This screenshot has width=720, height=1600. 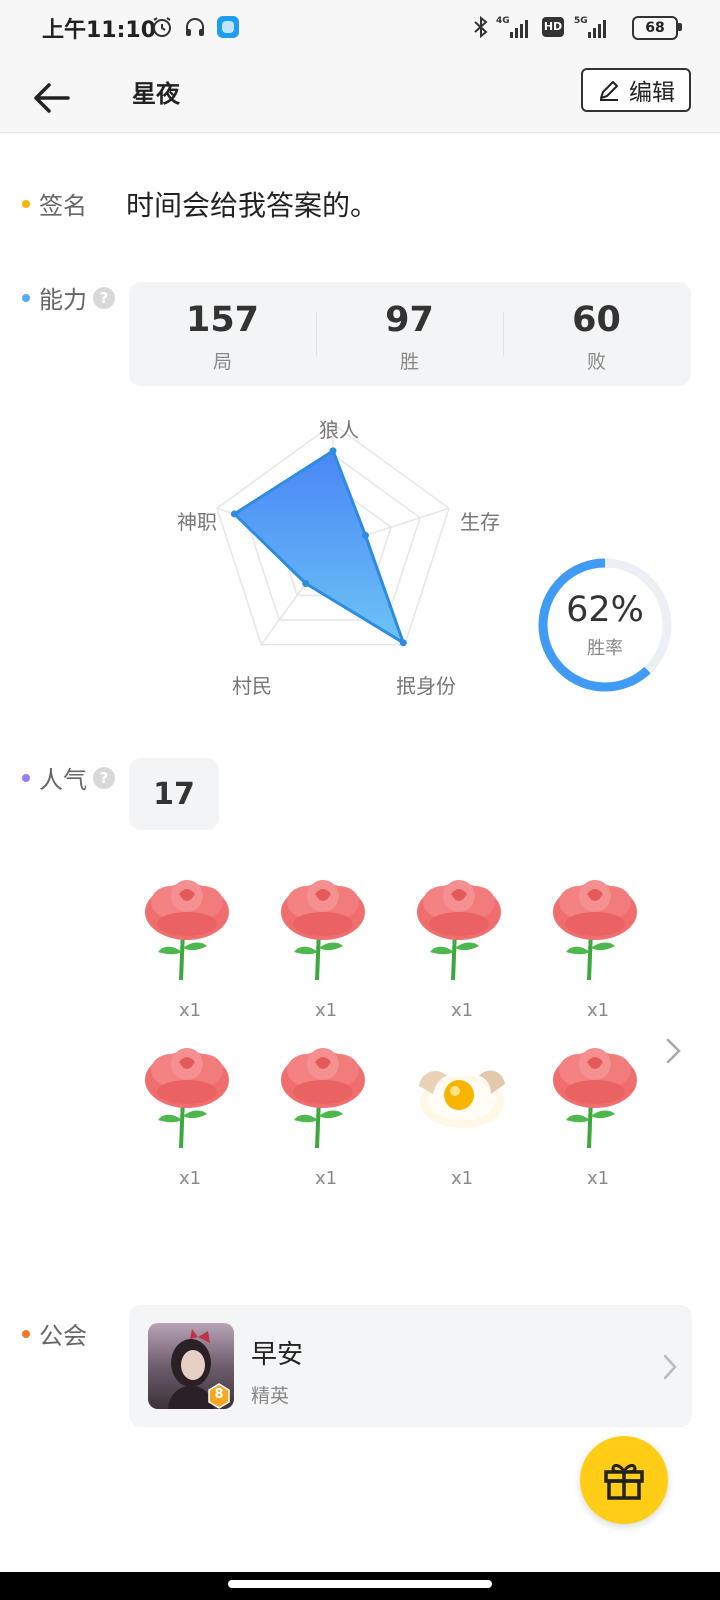 I want to click on guild-name: 早安, so click(x=277, y=1355).